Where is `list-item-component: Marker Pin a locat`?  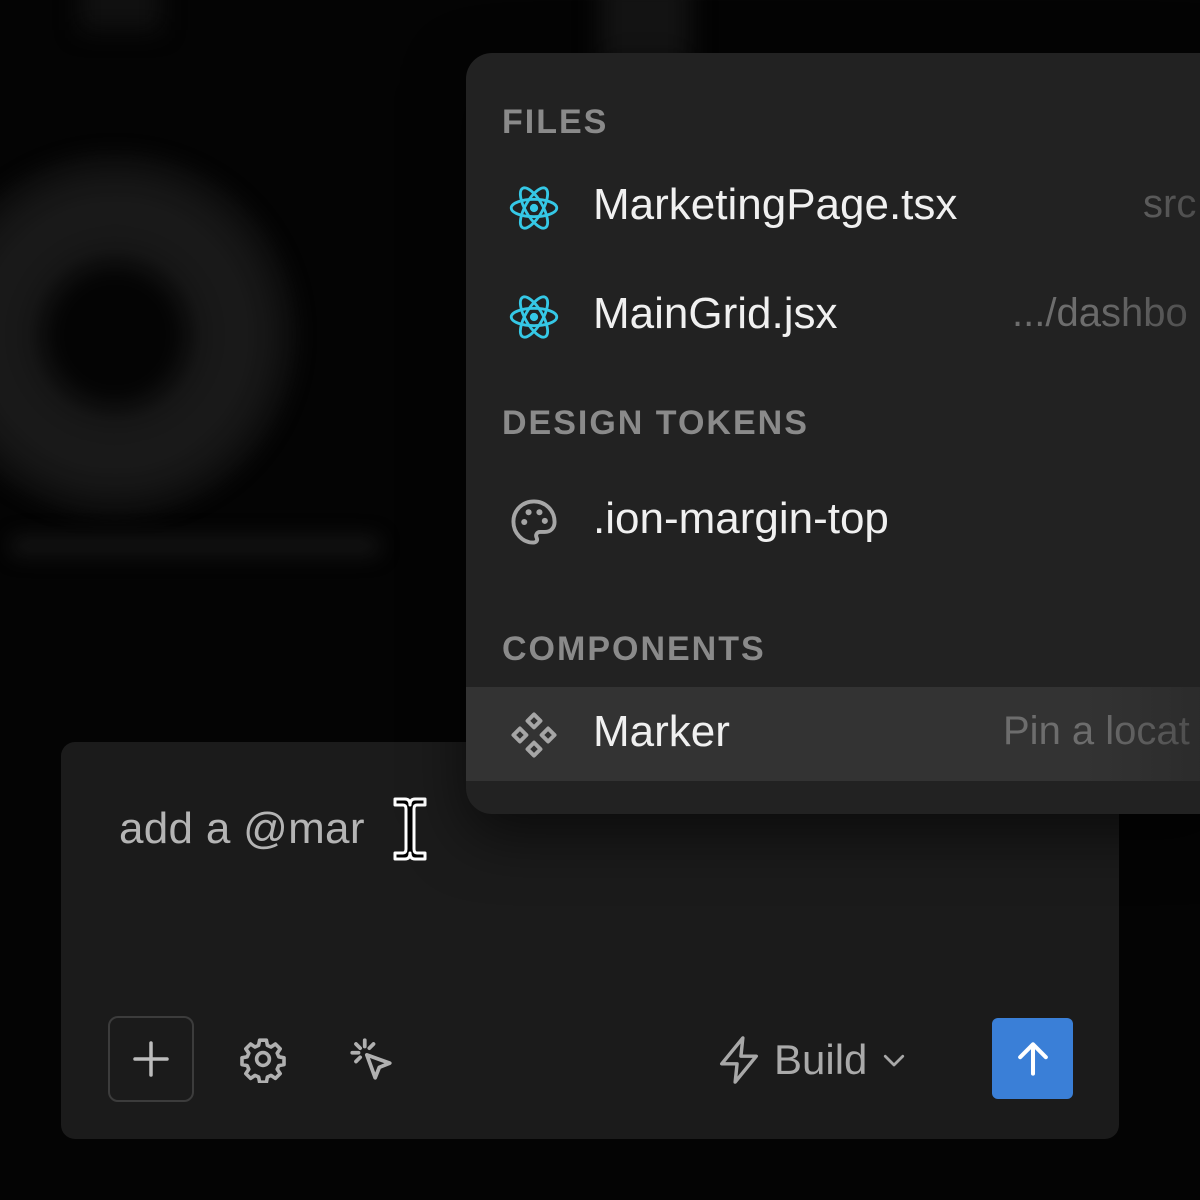 list-item-component: Marker Pin a locat is located at coordinates (833, 734).